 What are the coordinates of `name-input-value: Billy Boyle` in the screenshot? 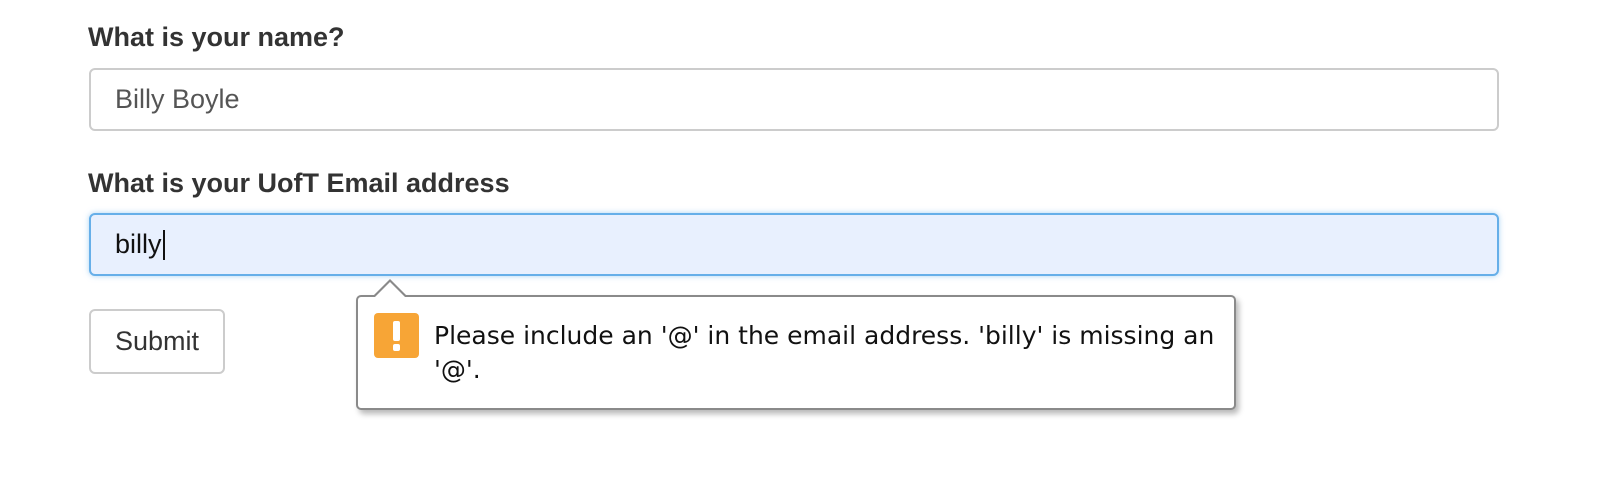 It's located at (177, 99).